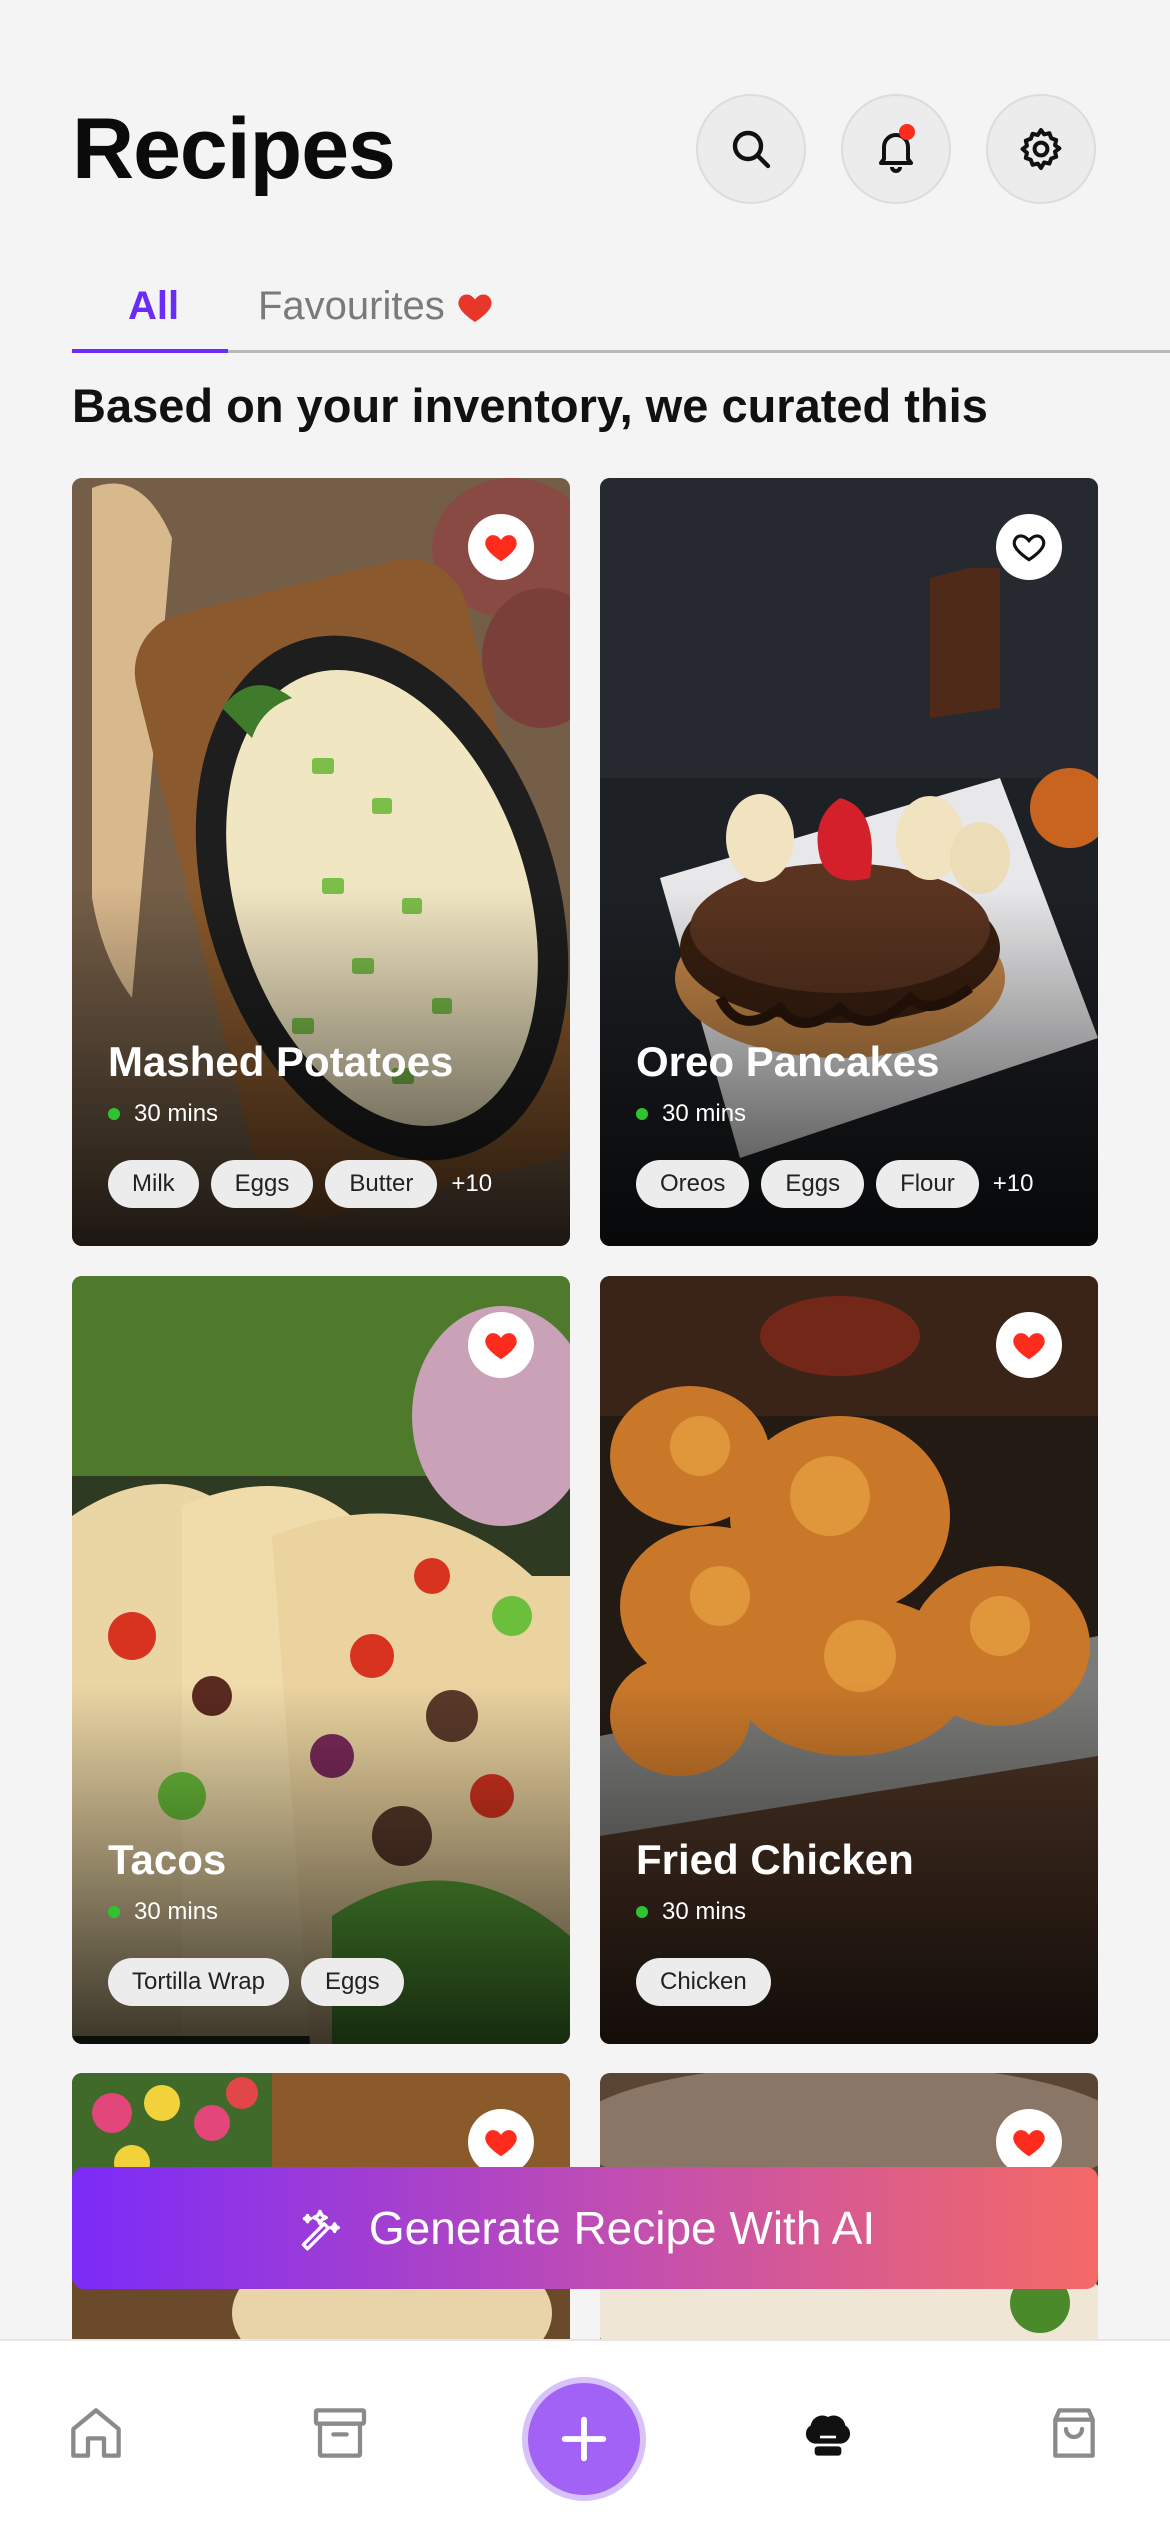  I want to click on settings-button, so click(1041, 149).